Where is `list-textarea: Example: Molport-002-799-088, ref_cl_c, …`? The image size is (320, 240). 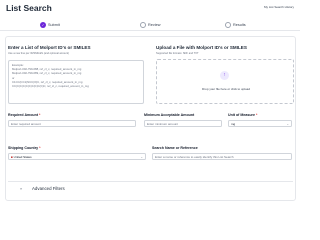 list-textarea: Example: Molport-002-799-088, ref_cl_c, … is located at coordinates (76, 82).